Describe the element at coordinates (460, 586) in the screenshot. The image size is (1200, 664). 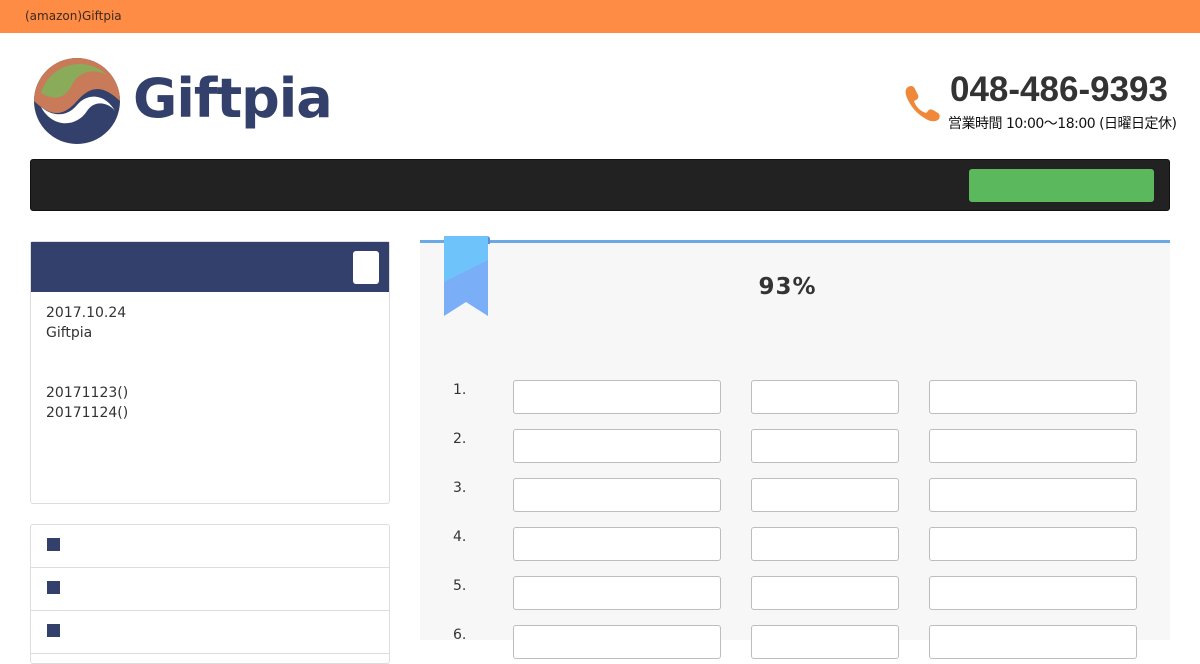
I see `row-number: 5.` at that location.